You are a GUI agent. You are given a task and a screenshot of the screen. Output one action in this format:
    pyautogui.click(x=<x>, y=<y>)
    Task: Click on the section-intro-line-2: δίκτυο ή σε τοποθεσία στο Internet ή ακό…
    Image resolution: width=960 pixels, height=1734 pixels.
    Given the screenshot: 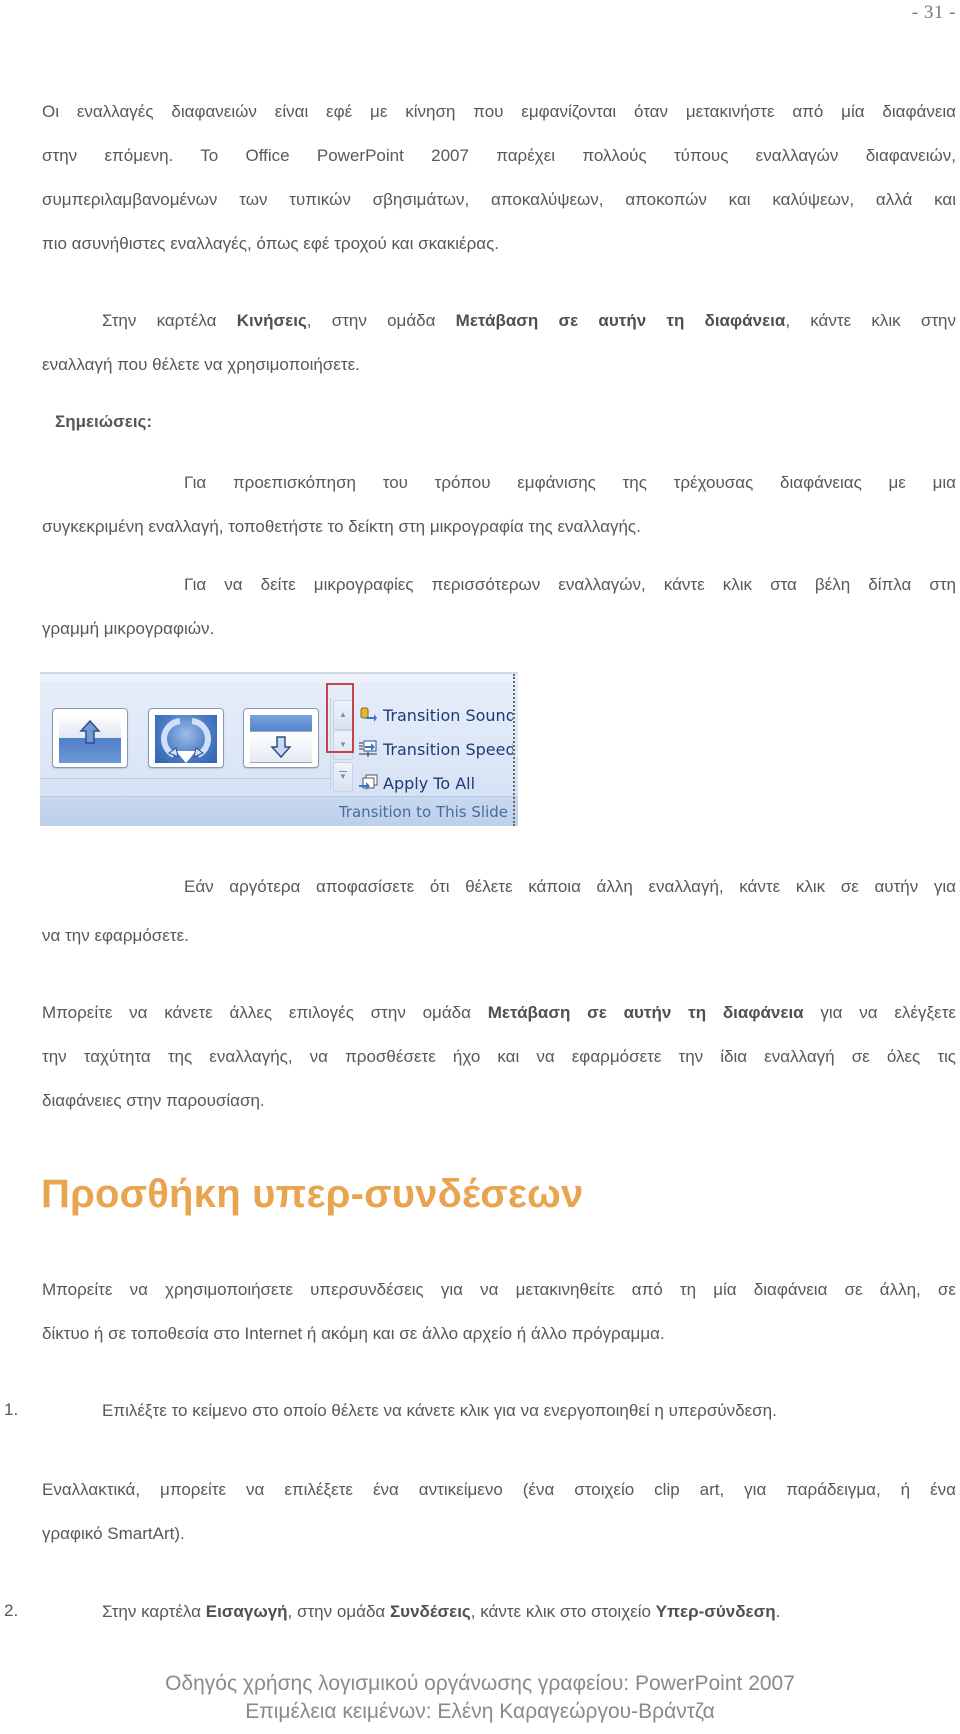 What is the action you would take?
    pyautogui.click(x=353, y=1333)
    